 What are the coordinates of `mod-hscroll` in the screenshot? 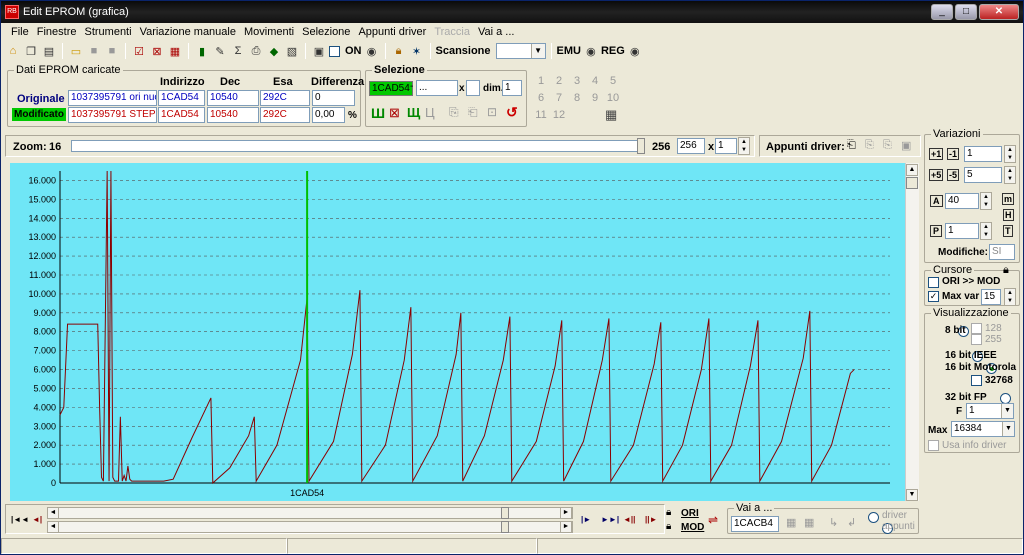 It's located at (310, 527).